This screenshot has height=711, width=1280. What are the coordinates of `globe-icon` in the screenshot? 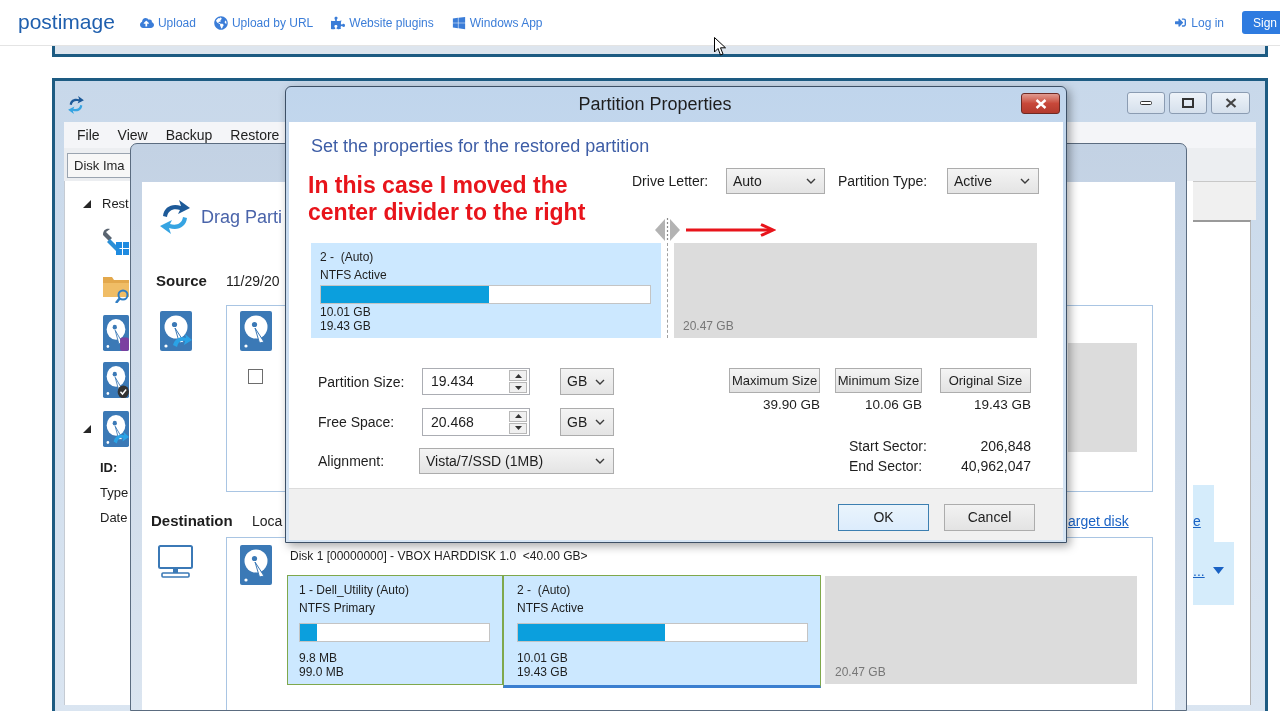 It's located at (220, 22).